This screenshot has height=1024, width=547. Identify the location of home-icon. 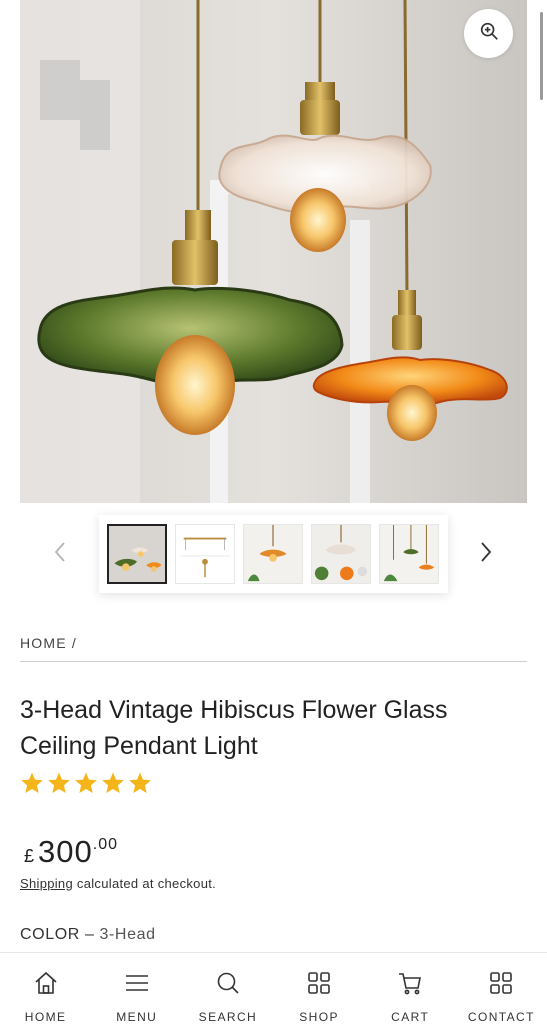
(46, 985).